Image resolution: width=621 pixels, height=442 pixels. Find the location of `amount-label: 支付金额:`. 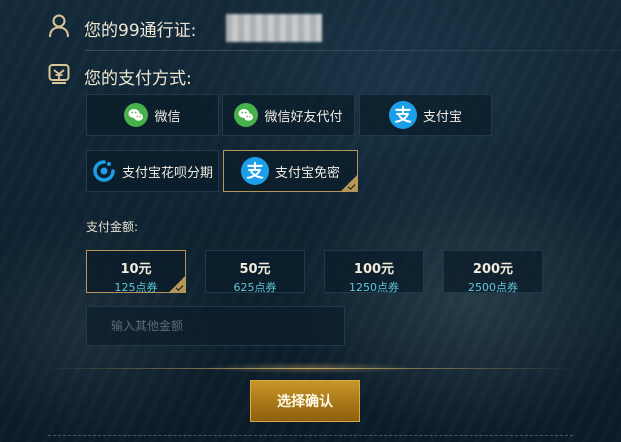

amount-label: 支付金额: is located at coordinates (112, 227).